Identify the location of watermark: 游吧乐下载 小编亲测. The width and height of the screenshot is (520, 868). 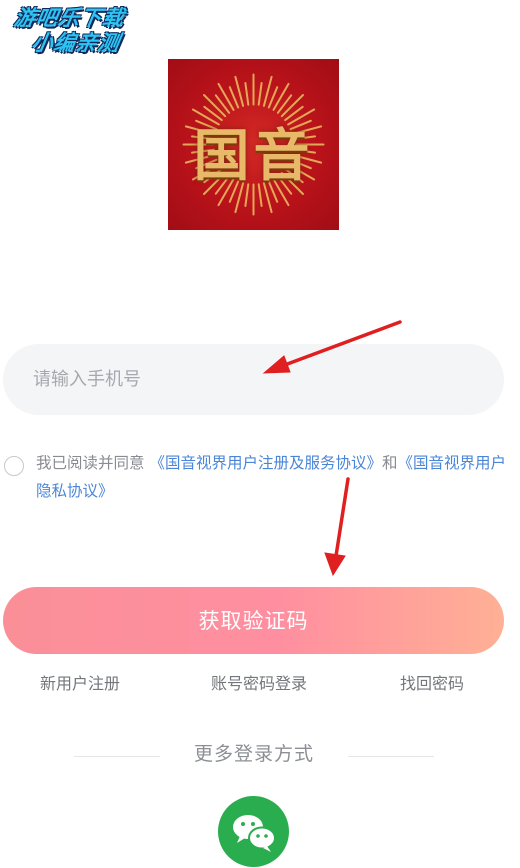
(77, 30).